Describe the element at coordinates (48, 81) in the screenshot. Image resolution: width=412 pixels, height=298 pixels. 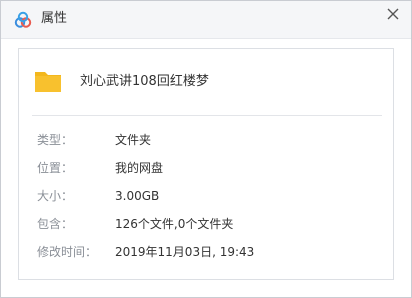
I see `folder-icon` at that location.